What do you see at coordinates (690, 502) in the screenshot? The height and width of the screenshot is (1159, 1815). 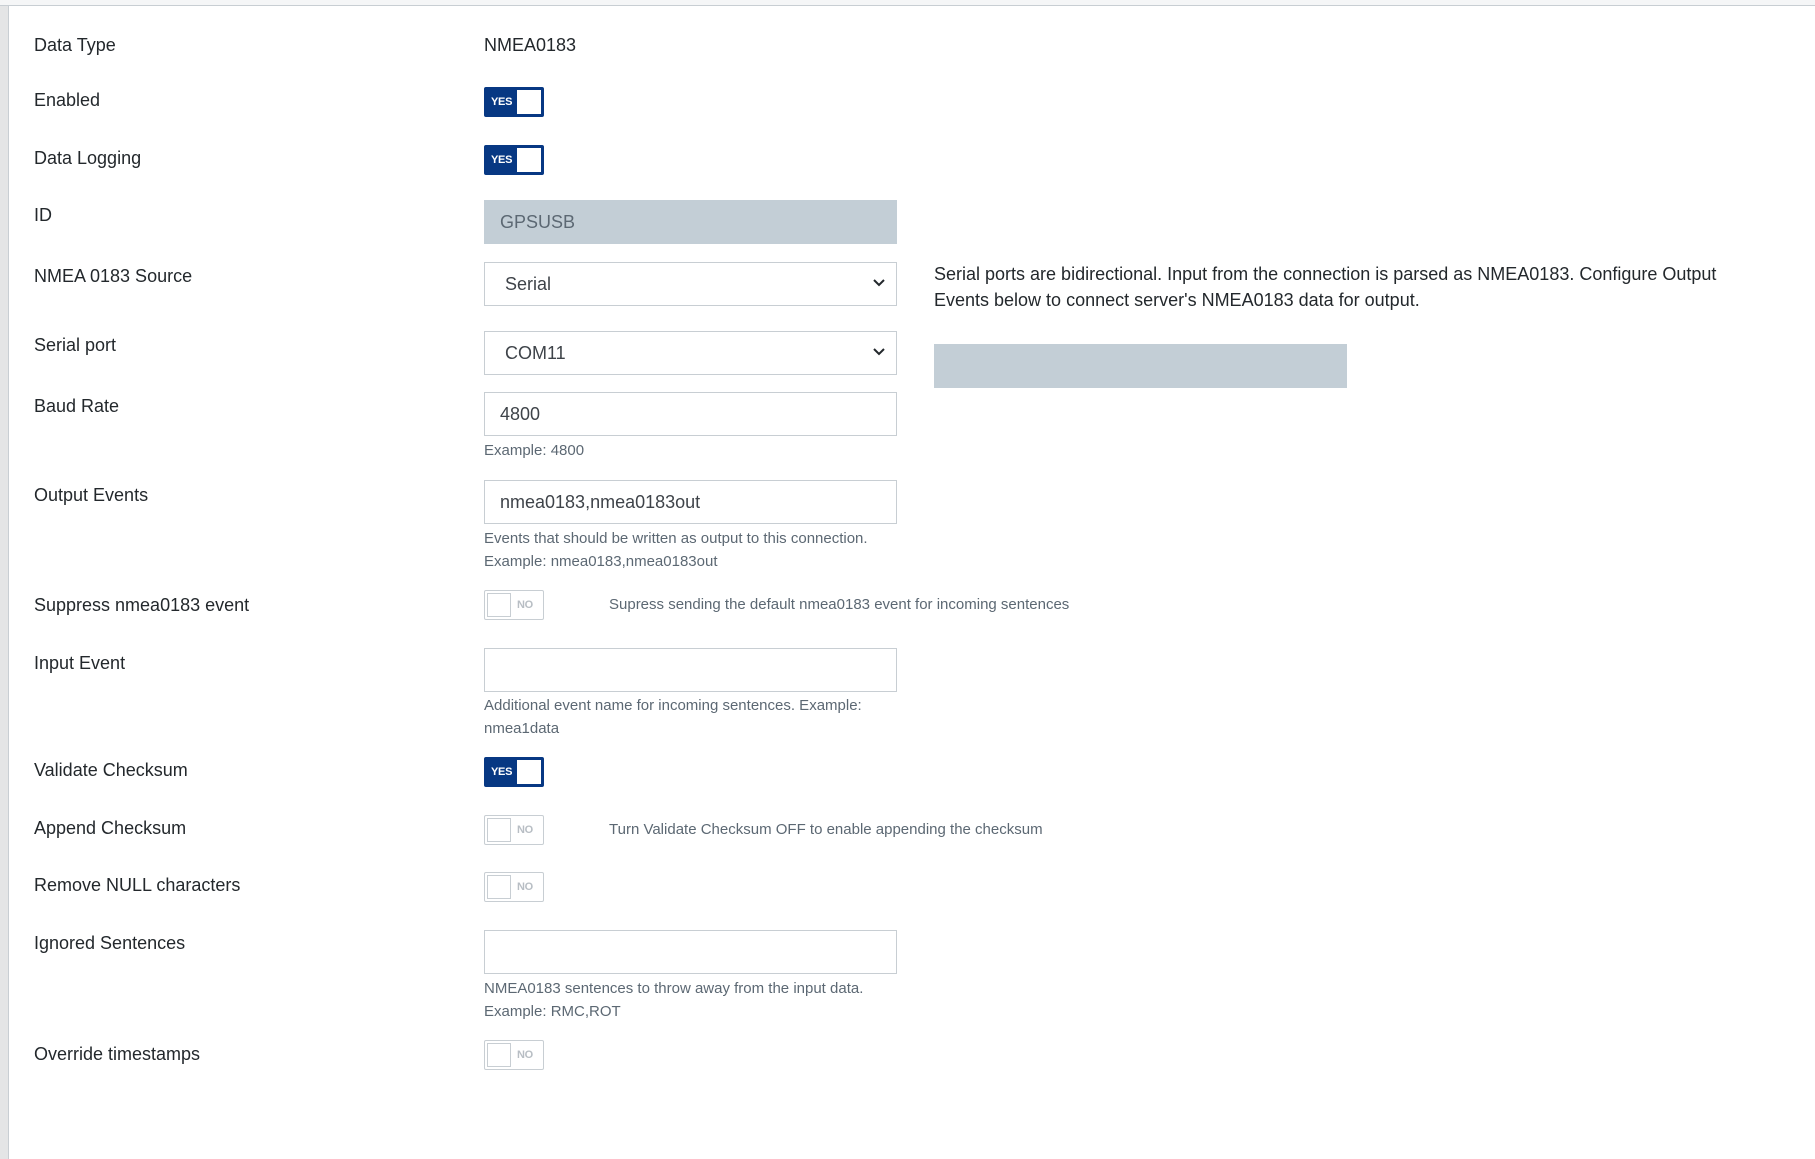 I see `output-events-input: nmea0183,nmea0183out` at bounding box center [690, 502].